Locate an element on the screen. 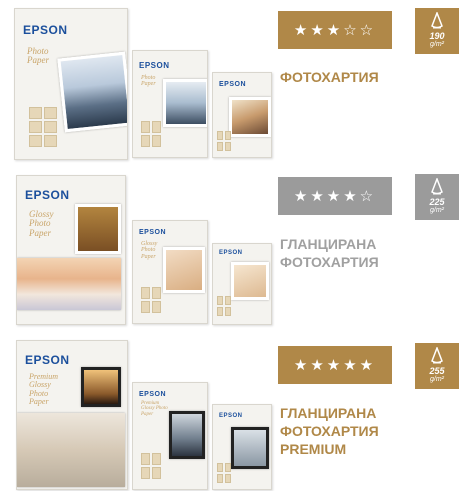 This screenshot has width=462, height=491. rating-badge: ★★★★★ is located at coordinates (335, 365).